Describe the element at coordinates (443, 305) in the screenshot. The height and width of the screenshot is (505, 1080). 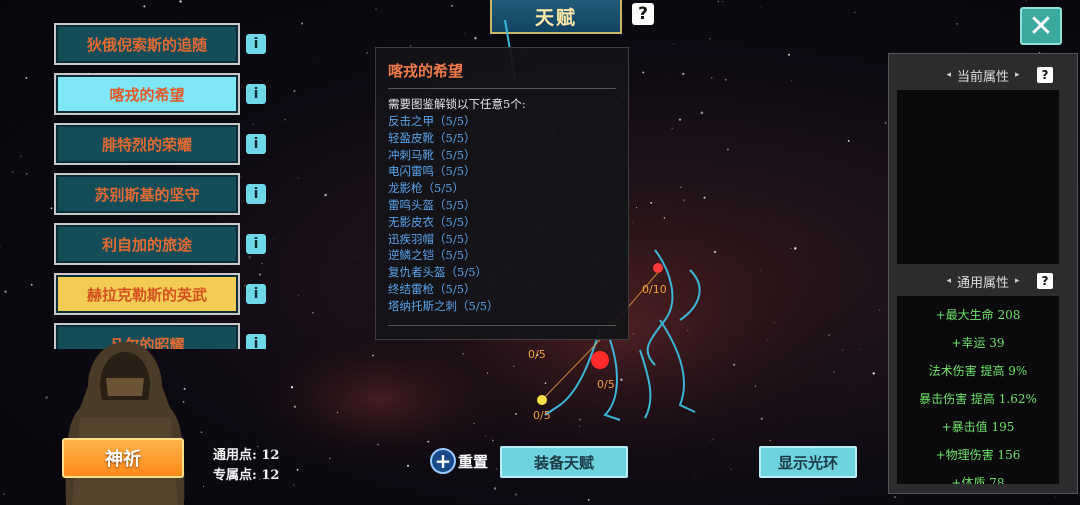
I see `requirement-item: 塔纳托斯之刺（5/5）` at that location.